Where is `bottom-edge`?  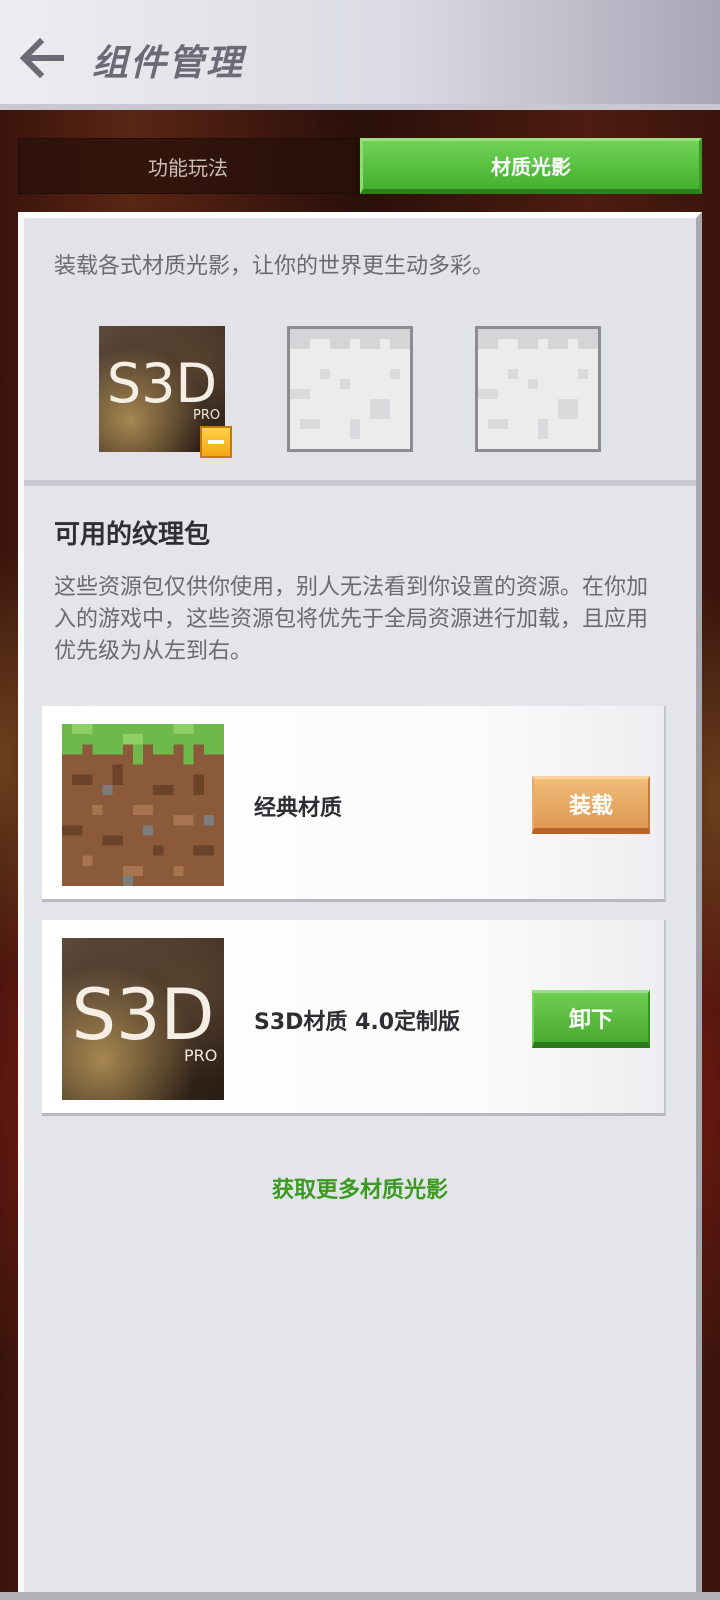
bottom-edge is located at coordinates (360, 1596).